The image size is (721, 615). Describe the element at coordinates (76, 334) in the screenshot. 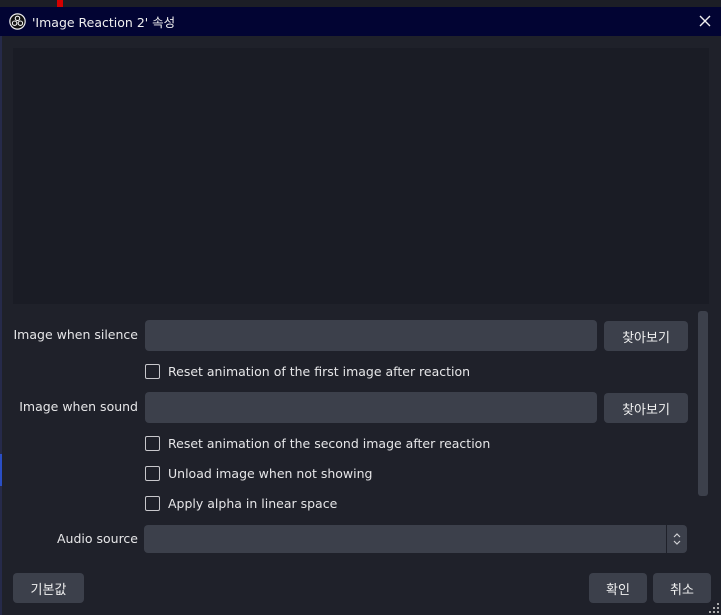

I see `image-silence-label: Image when silence` at that location.